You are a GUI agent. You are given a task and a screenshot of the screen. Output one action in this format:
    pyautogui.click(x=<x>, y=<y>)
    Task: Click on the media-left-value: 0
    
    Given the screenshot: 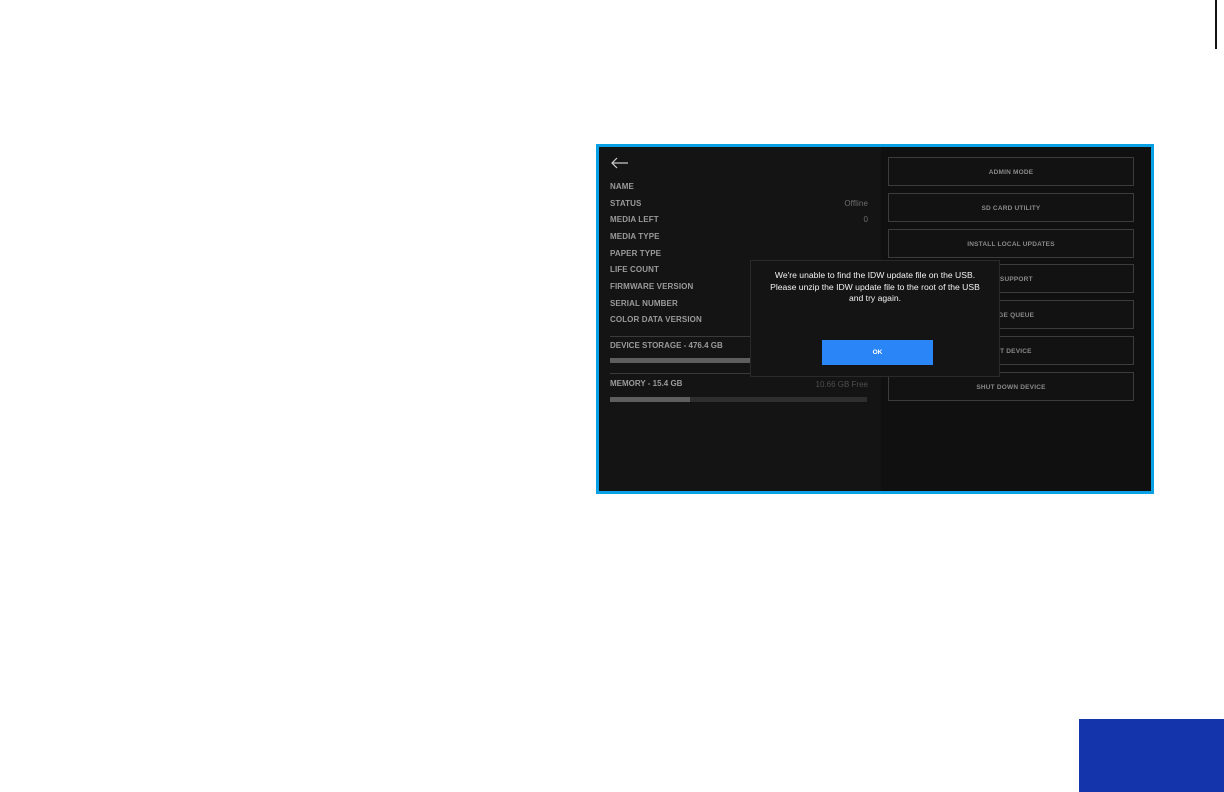 What is the action you would take?
    pyautogui.click(x=865, y=219)
    